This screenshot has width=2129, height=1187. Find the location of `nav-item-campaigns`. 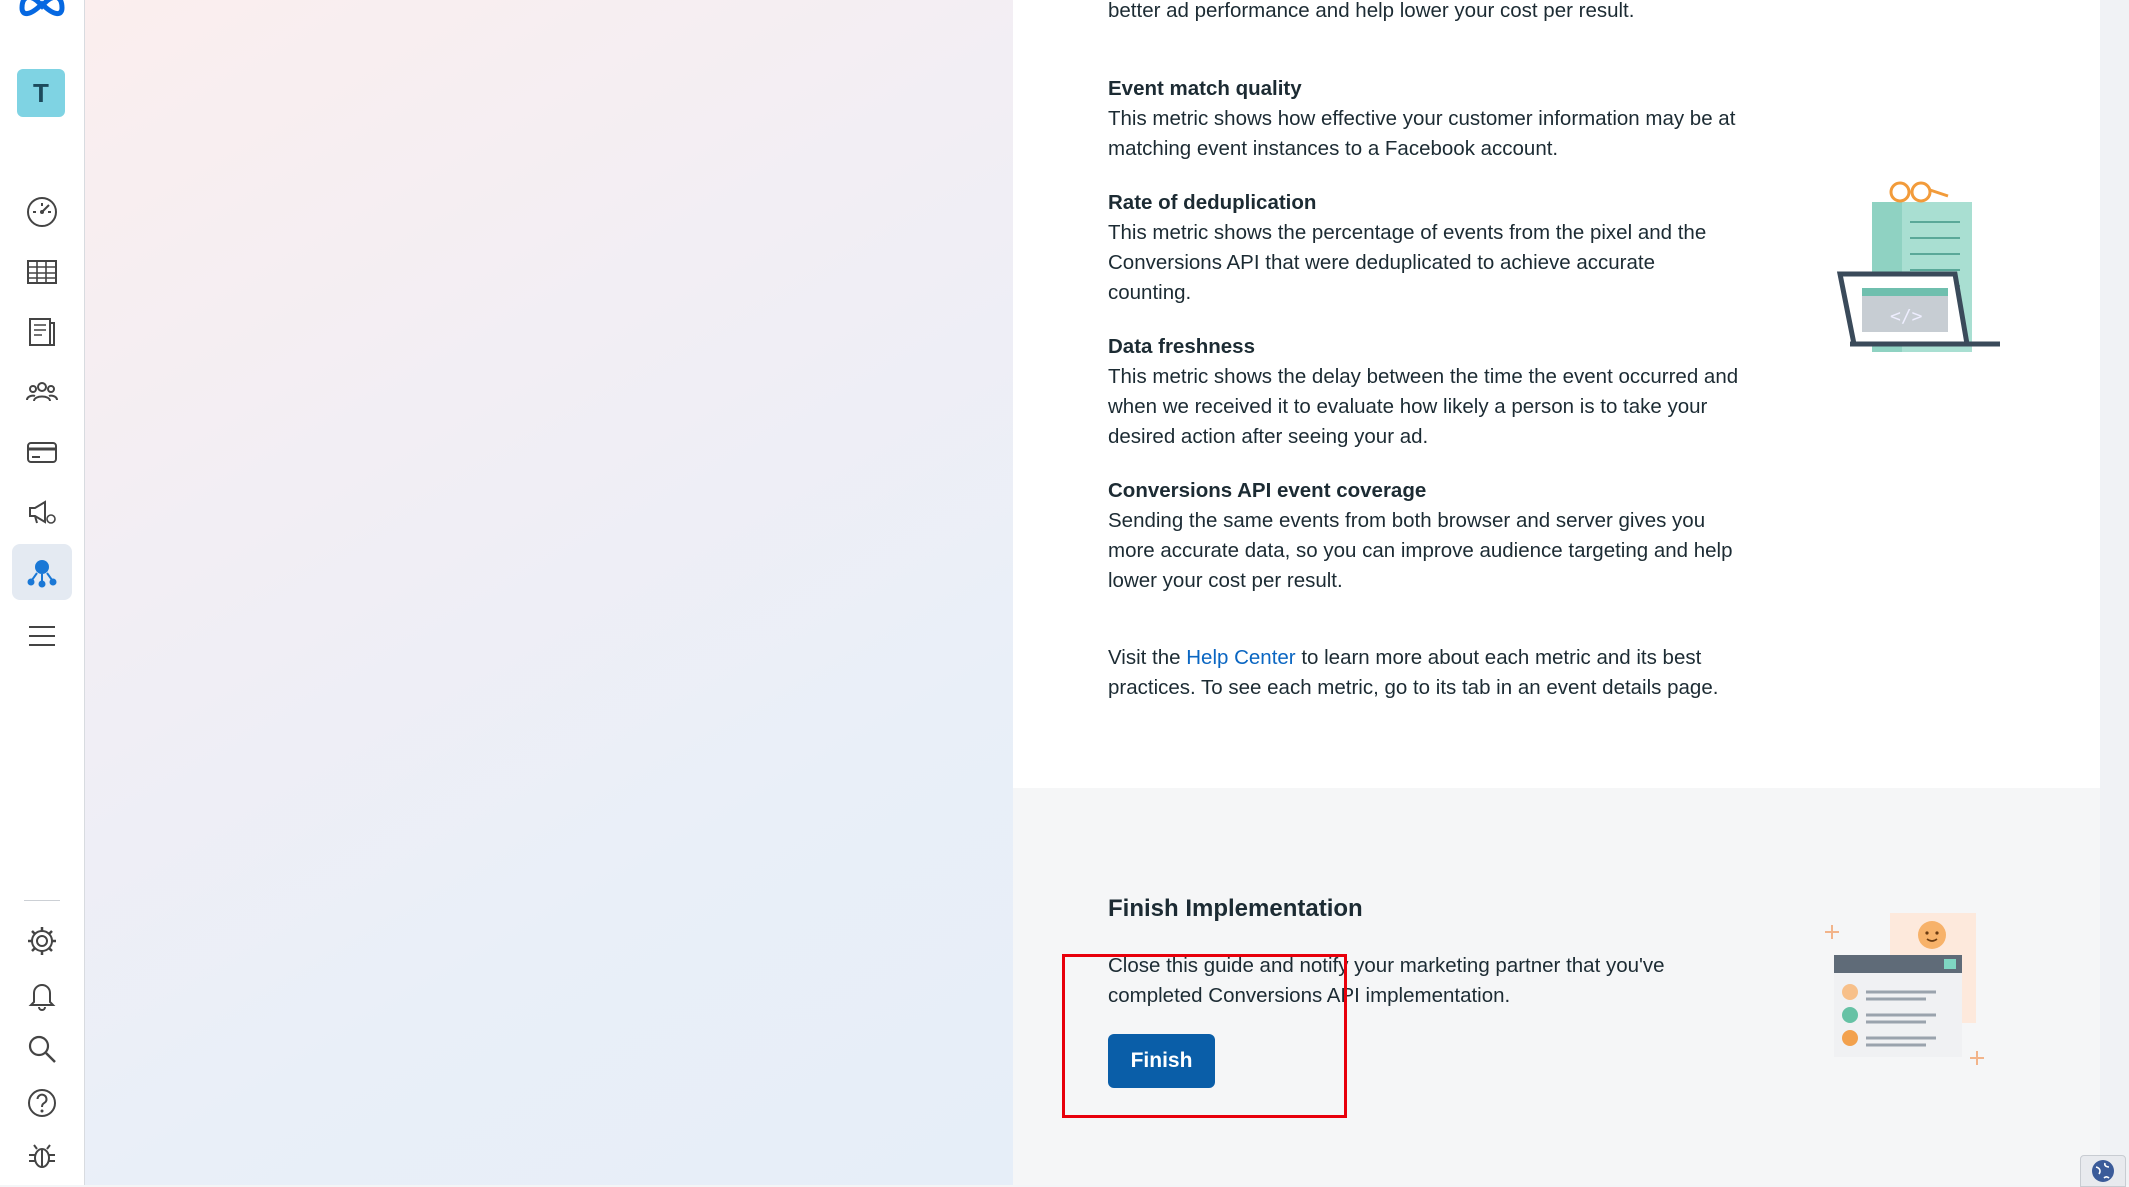

nav-item-campaigns is located at coordinates (42, 512).